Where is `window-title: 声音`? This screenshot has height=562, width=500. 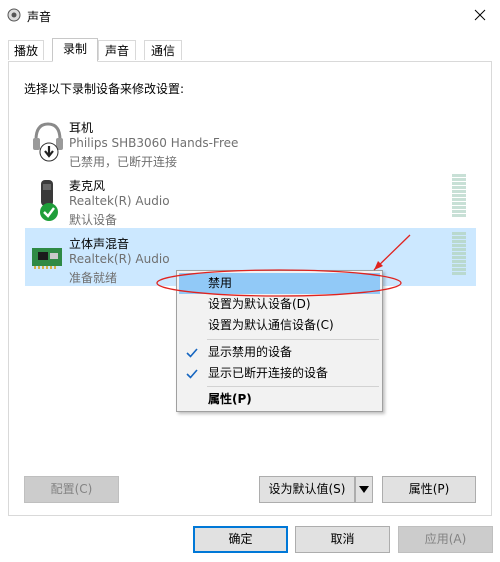 window-title: 声音 is located at coordinates (39, 17).